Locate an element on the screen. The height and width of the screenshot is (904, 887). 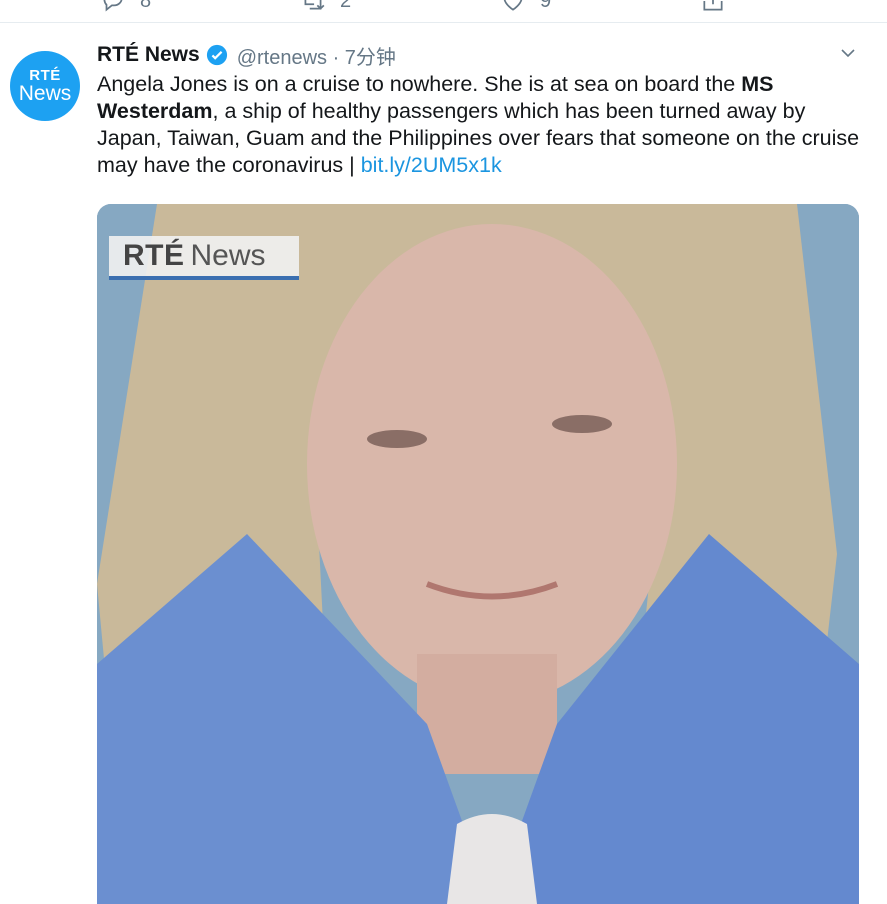
rte-news-logo: RTÉ News is located at coordinates (204, 258).